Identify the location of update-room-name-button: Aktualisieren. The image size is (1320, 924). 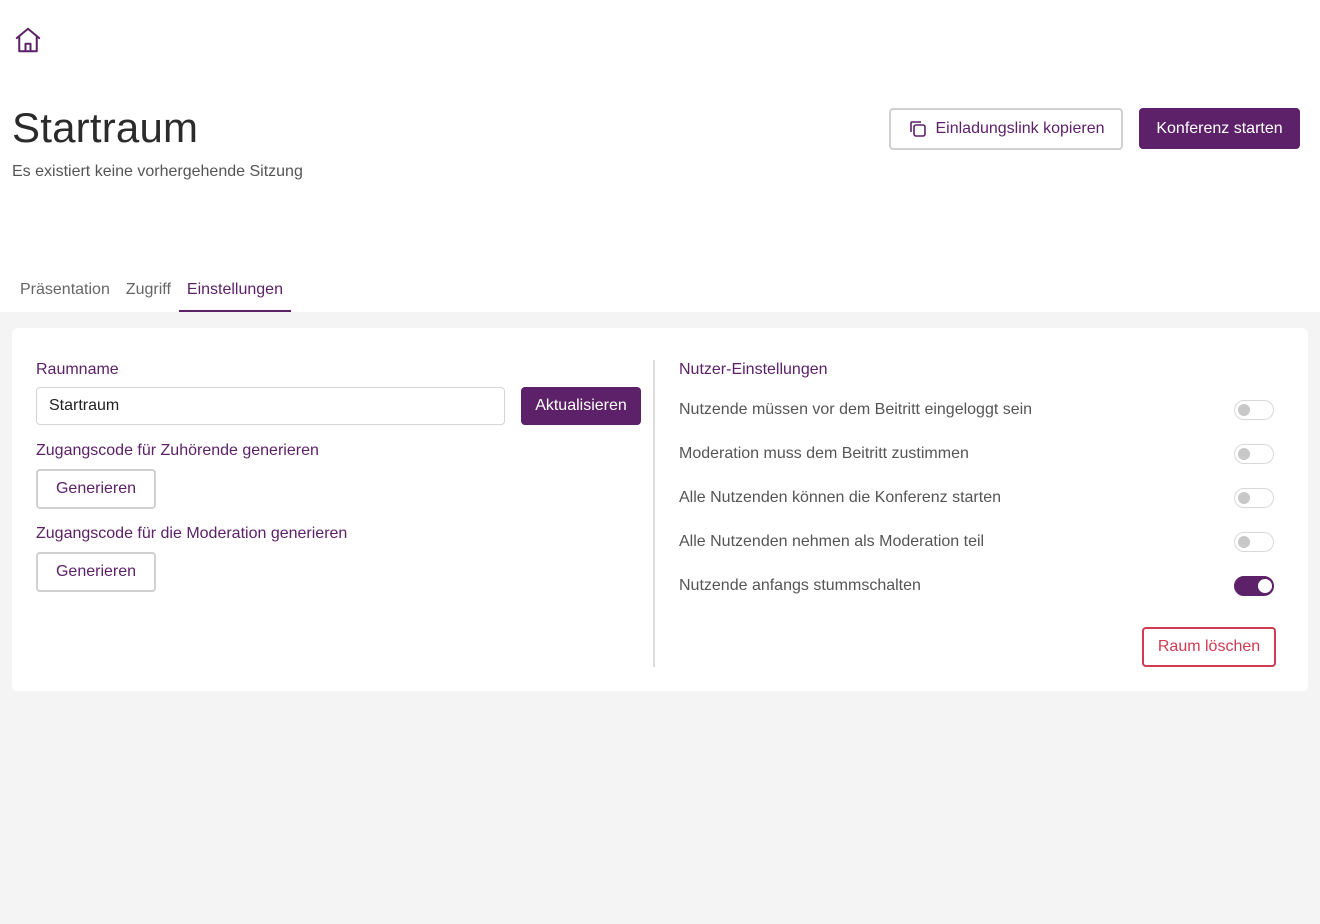
(581, 406).